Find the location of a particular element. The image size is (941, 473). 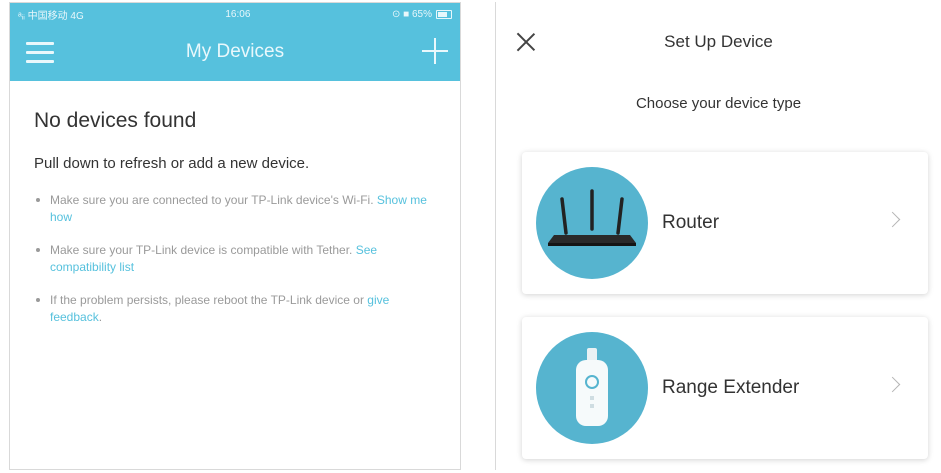

status-right: ⊙ ■ 65% is located at coordinates (422, 14).